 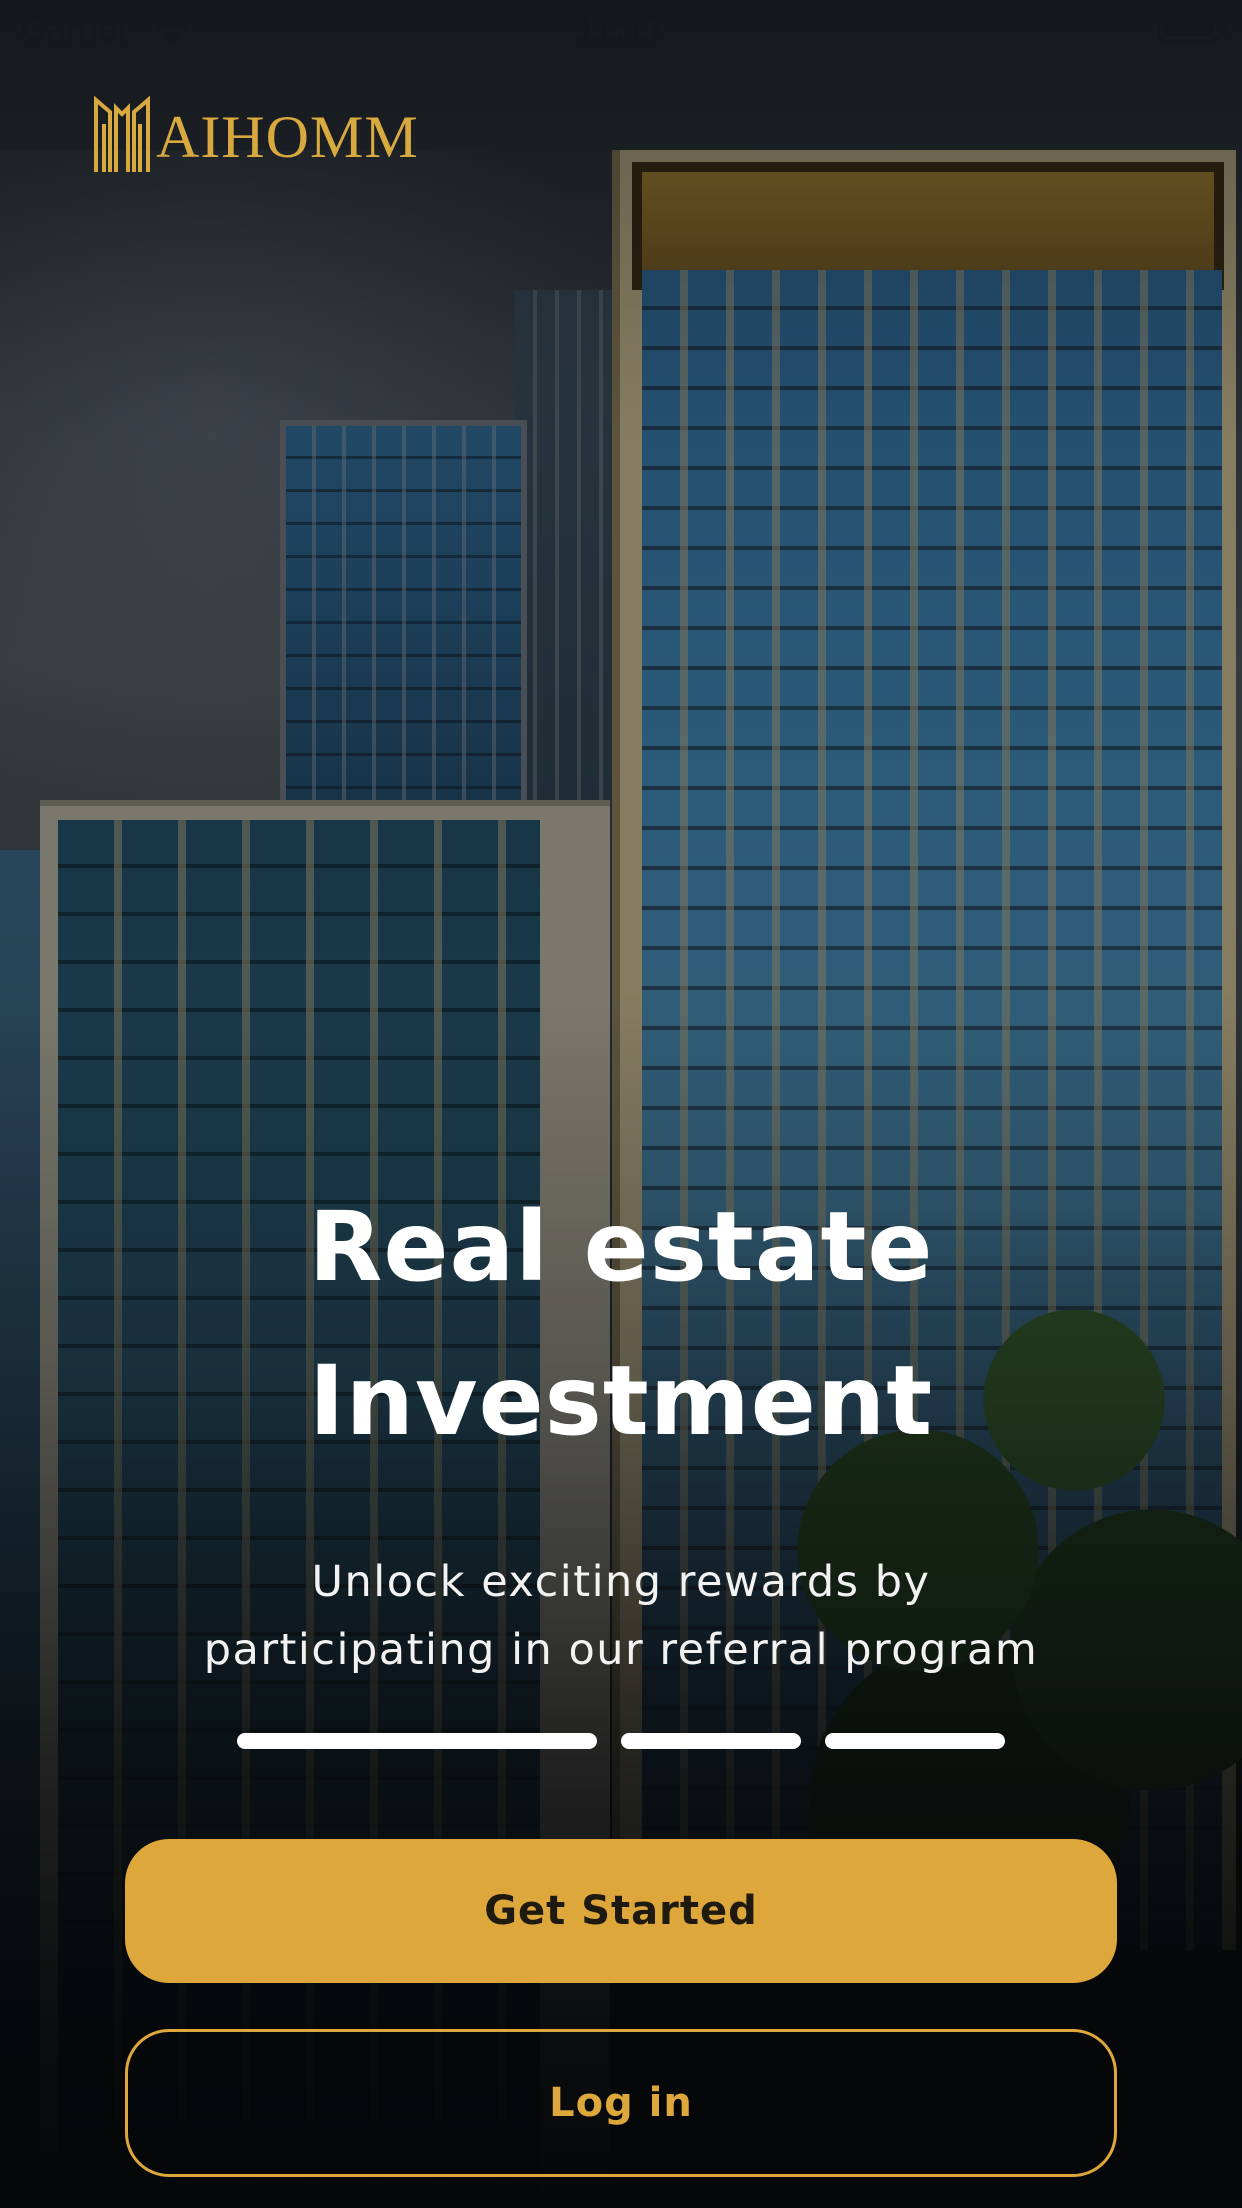 I want to click on hero-subtitle-line-2: participating in our referral program, so click(x=621, y=1650).